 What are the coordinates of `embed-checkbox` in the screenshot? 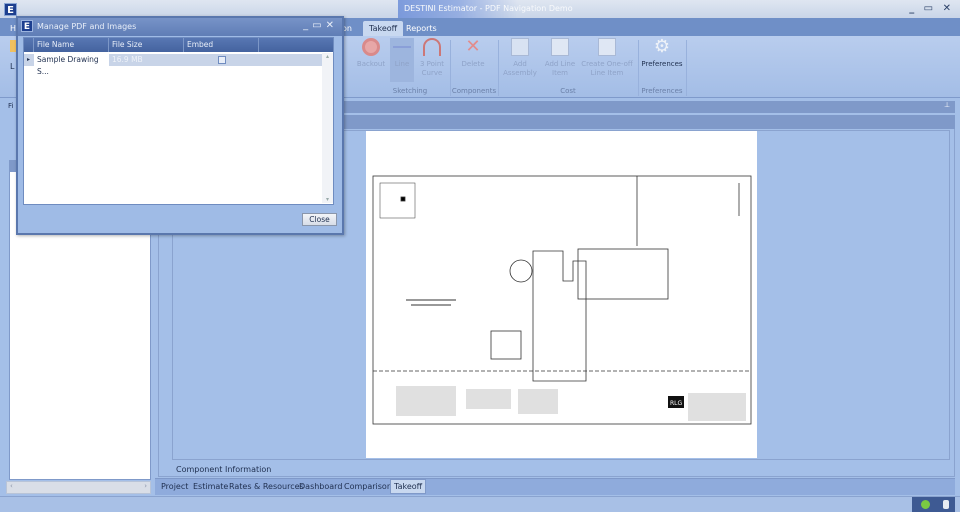 It's located at (222, 60).